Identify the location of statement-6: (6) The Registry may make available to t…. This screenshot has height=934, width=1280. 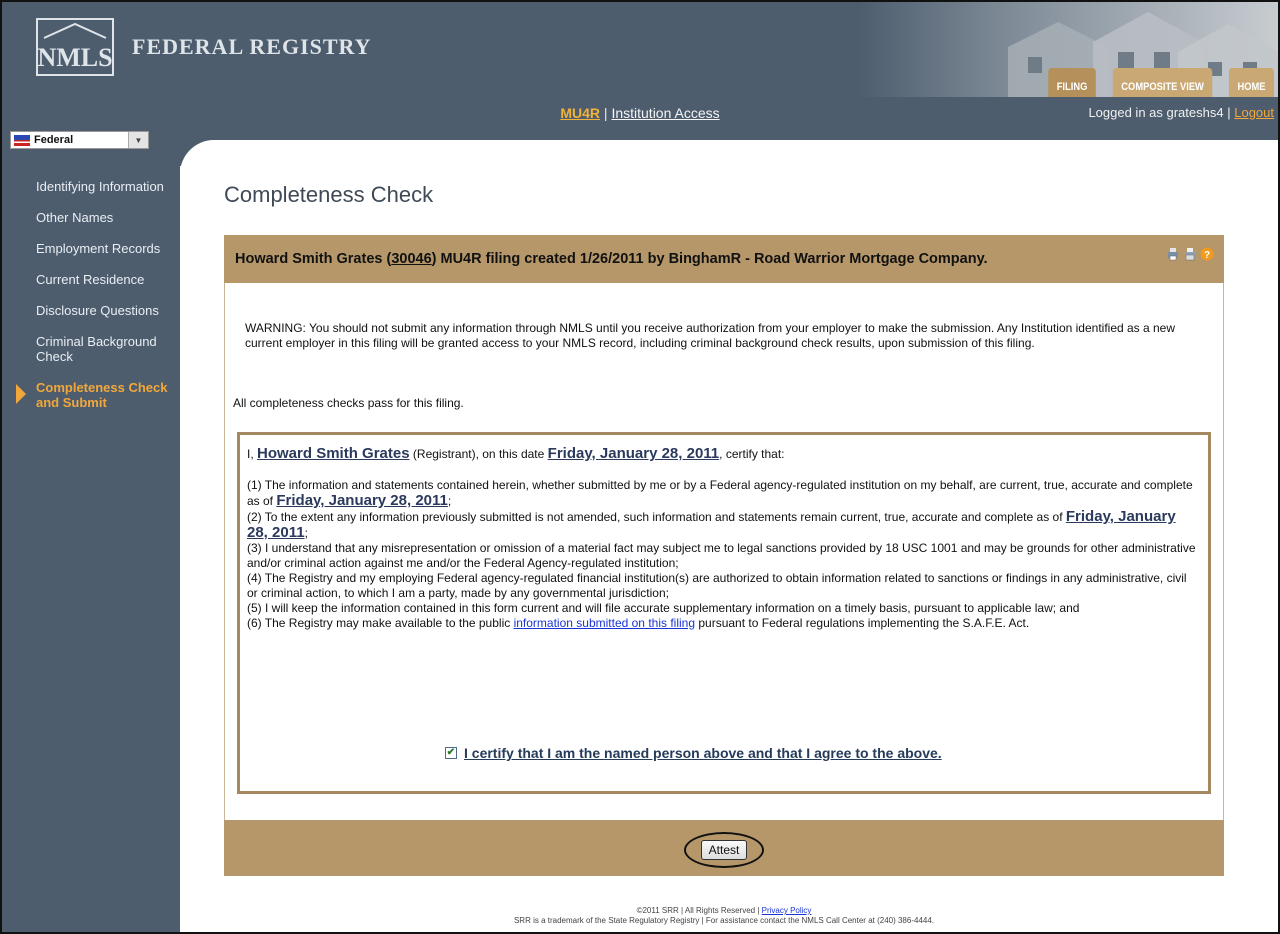
(722, 623).